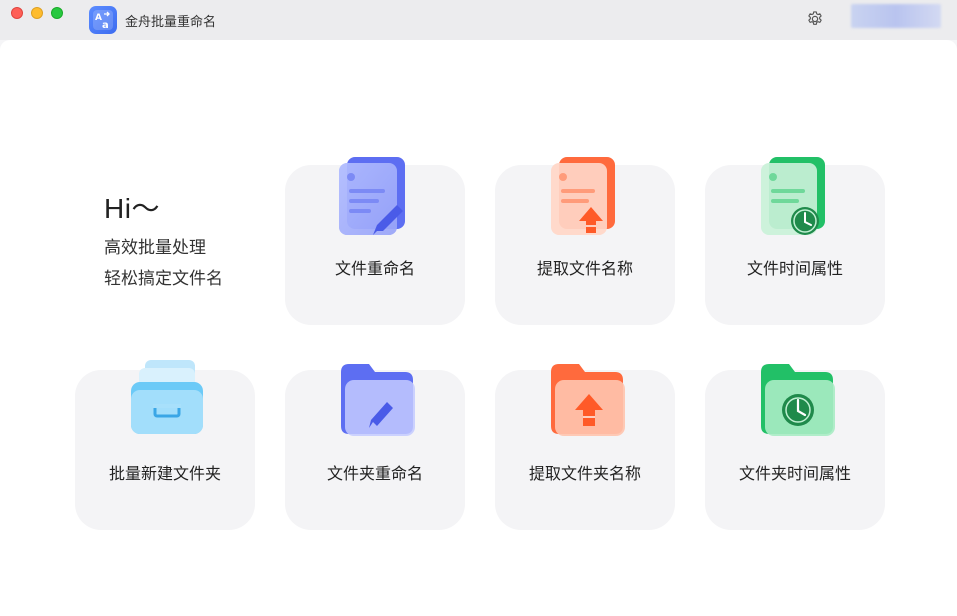 The image size is (957, 616). I want to click on svg-text: A, so click(98, 18).